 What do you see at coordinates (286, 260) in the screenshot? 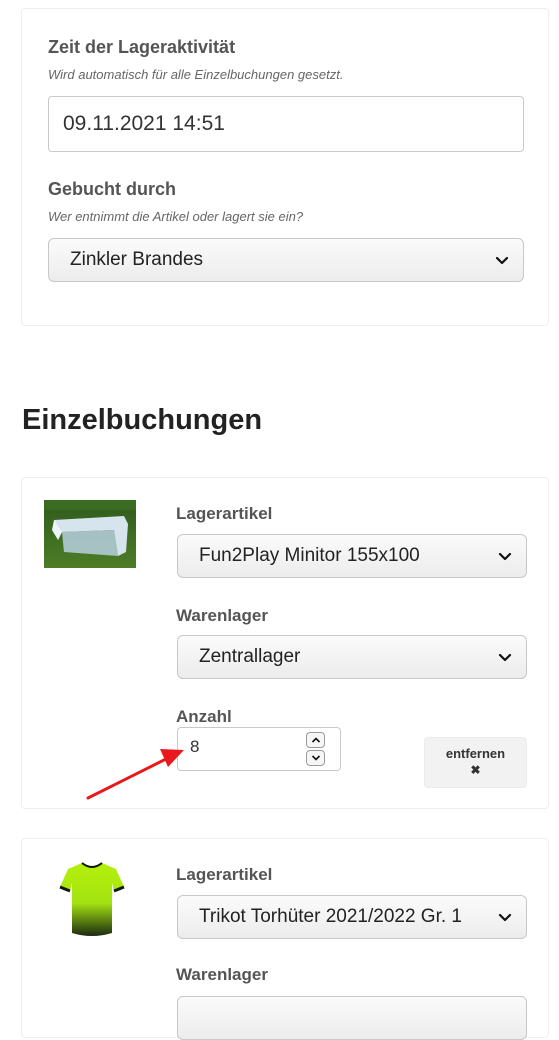
I see `booked-by-select: Zinkler Brandes` at bounding box center [286, 260].